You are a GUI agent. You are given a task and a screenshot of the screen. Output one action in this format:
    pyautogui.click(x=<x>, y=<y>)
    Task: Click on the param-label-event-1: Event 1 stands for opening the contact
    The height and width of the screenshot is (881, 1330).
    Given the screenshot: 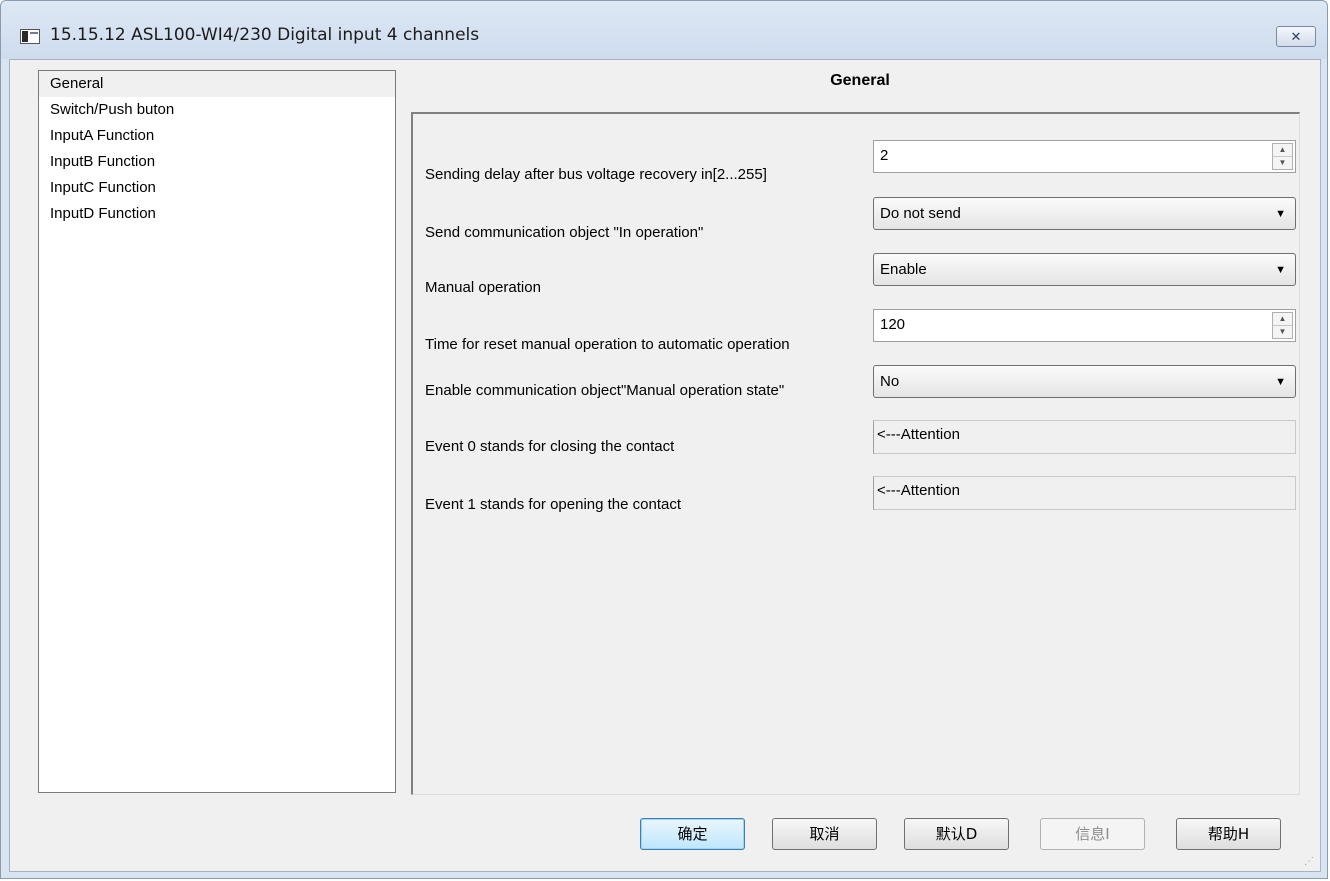 What is the action you would take?
    pyautogui.click(x=553, y=504)
    